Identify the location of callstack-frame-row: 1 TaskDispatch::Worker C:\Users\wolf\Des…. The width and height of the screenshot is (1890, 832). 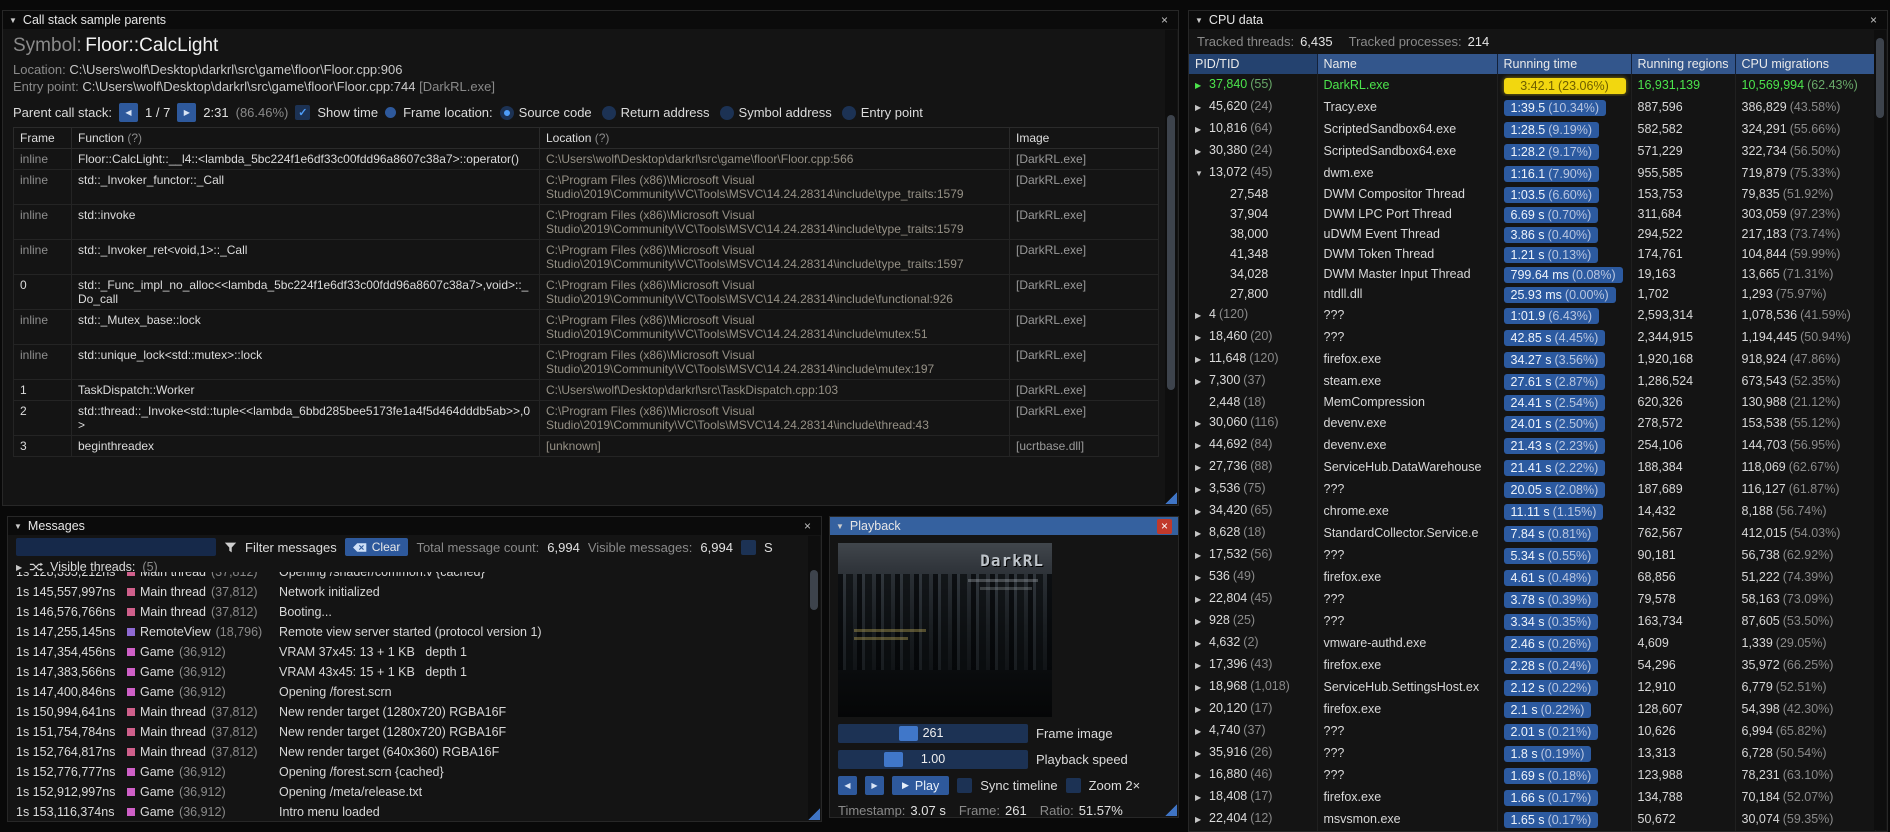
(586, 390).